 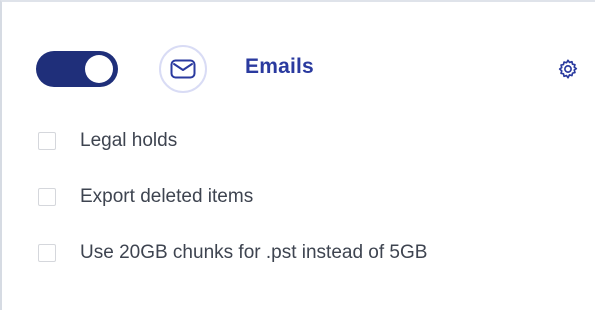 What do you see at coordinates (47, 141) in the screenshot?
I see `legal-holds-checkbox` at bounding box center [47, 141].